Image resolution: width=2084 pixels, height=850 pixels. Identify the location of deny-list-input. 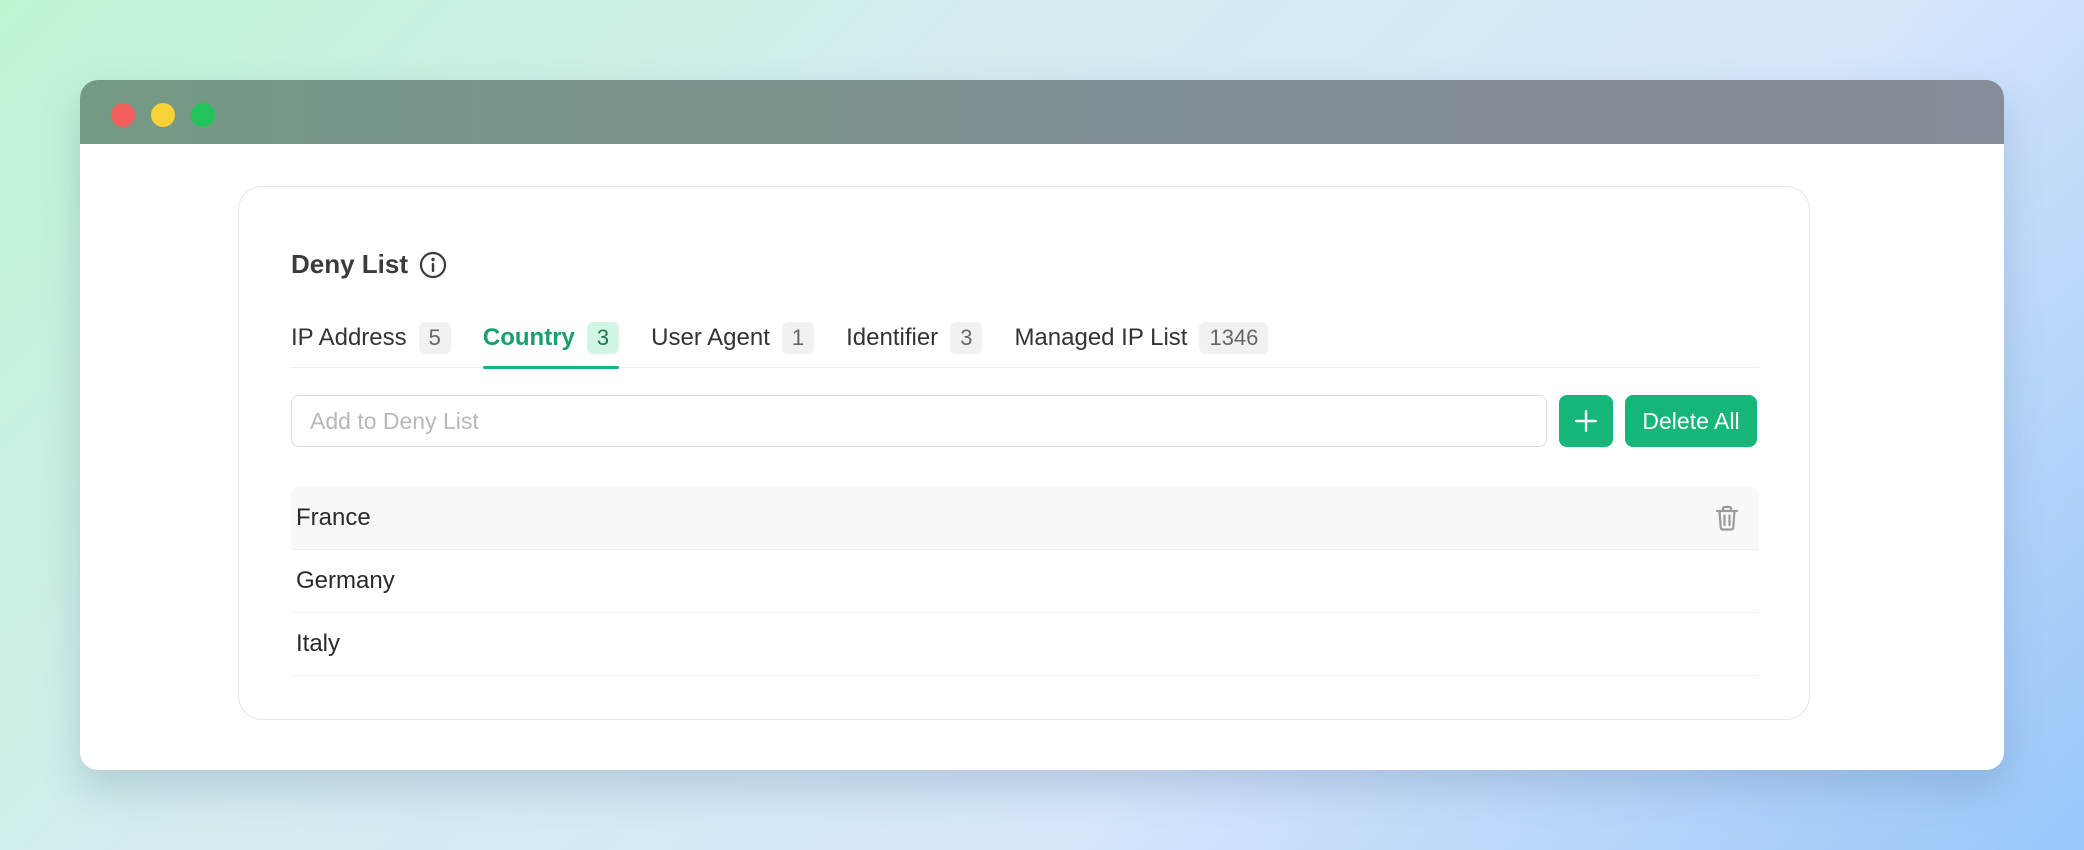
(919, 421).